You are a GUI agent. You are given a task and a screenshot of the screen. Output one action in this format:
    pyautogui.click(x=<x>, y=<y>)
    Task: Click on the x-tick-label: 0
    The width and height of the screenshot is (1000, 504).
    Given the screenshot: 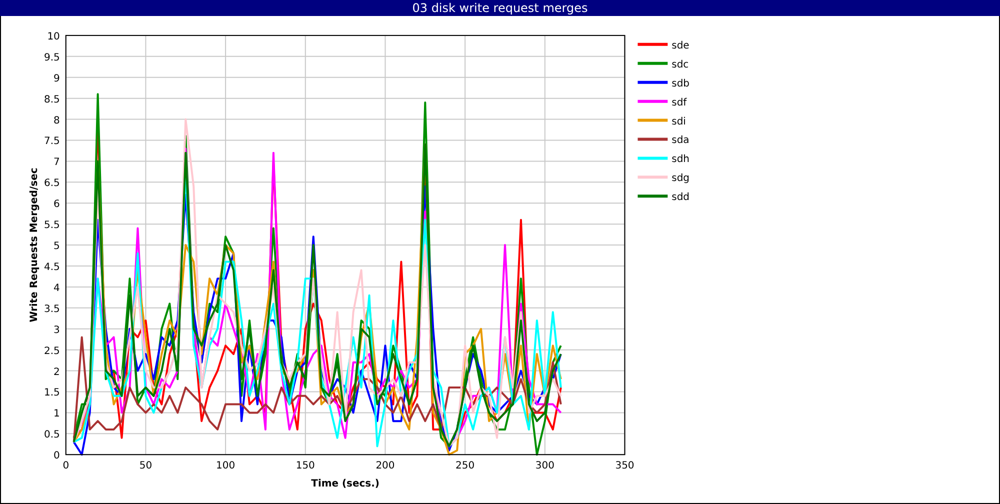 What is the action you would take?
    pyautogui.click(x=66, y=466)
    